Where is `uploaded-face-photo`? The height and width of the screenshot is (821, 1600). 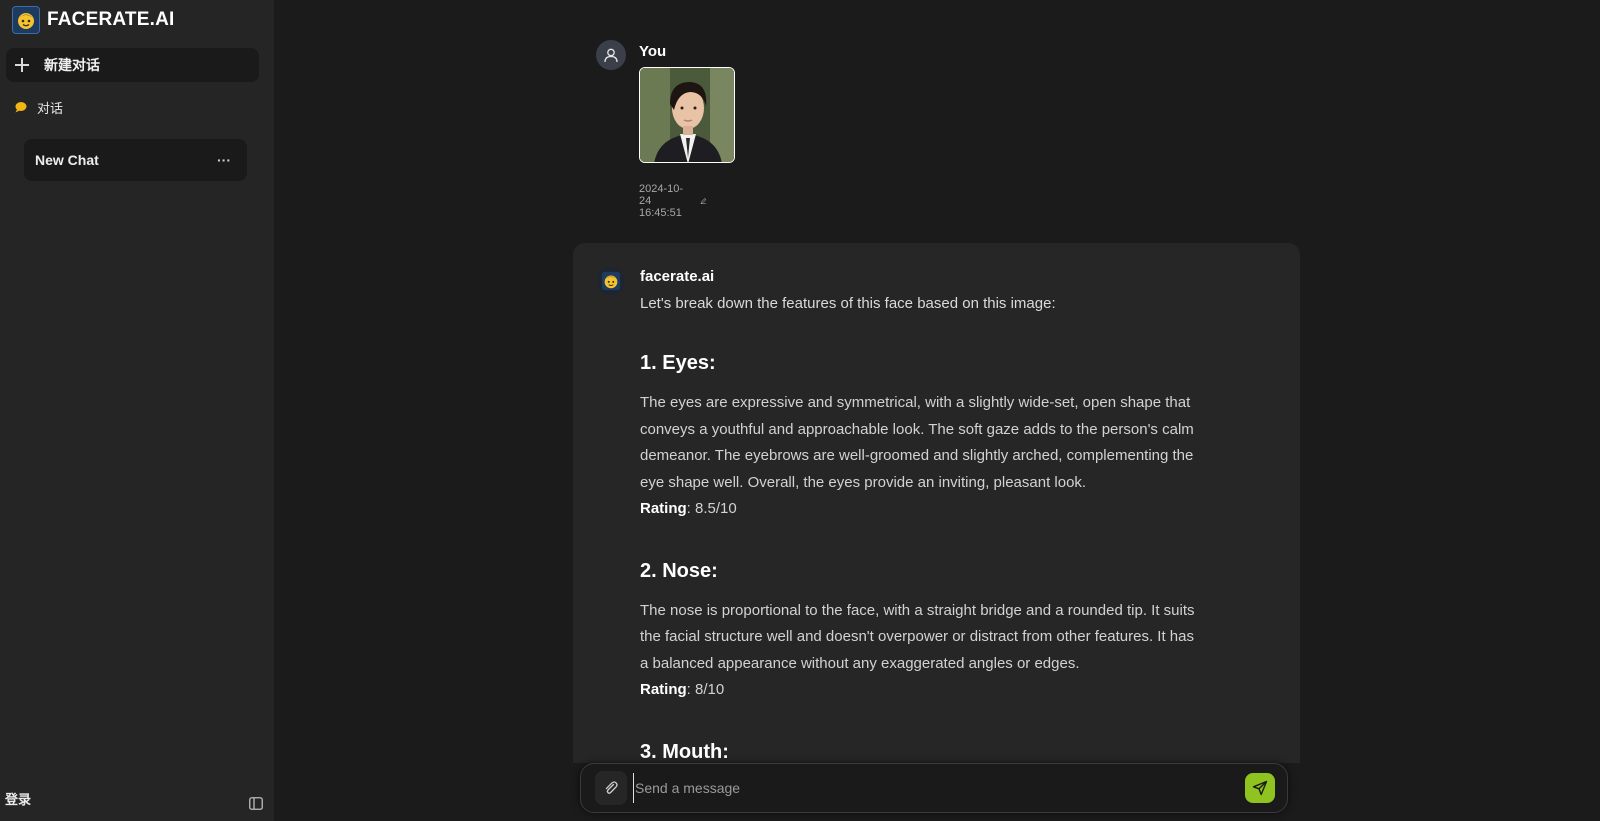 uploaded-face-photo is located at coordinates (687, 115).